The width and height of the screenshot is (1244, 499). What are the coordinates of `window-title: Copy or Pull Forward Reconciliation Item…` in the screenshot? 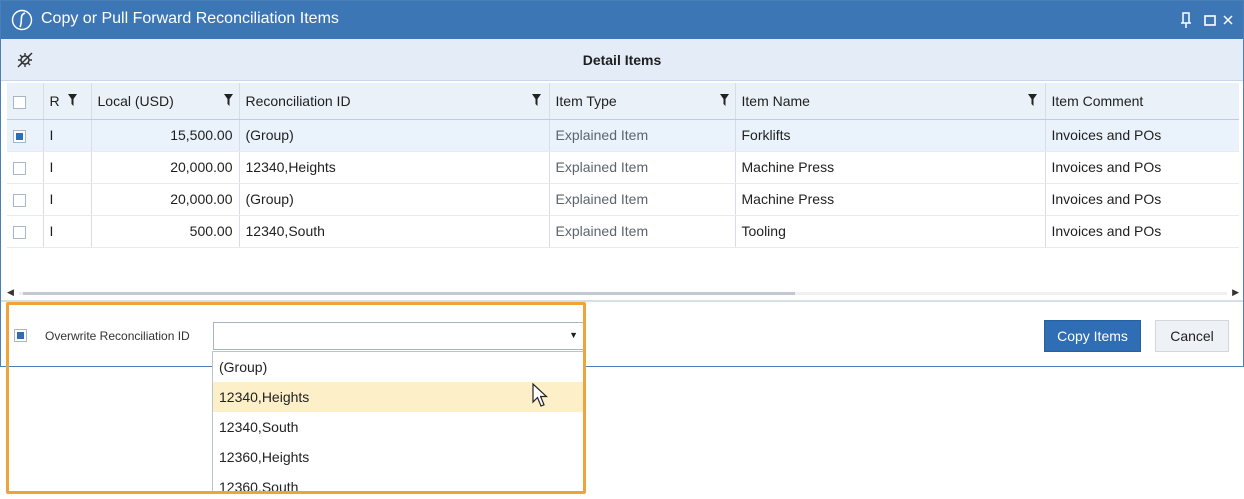 It's located at (190, 18).